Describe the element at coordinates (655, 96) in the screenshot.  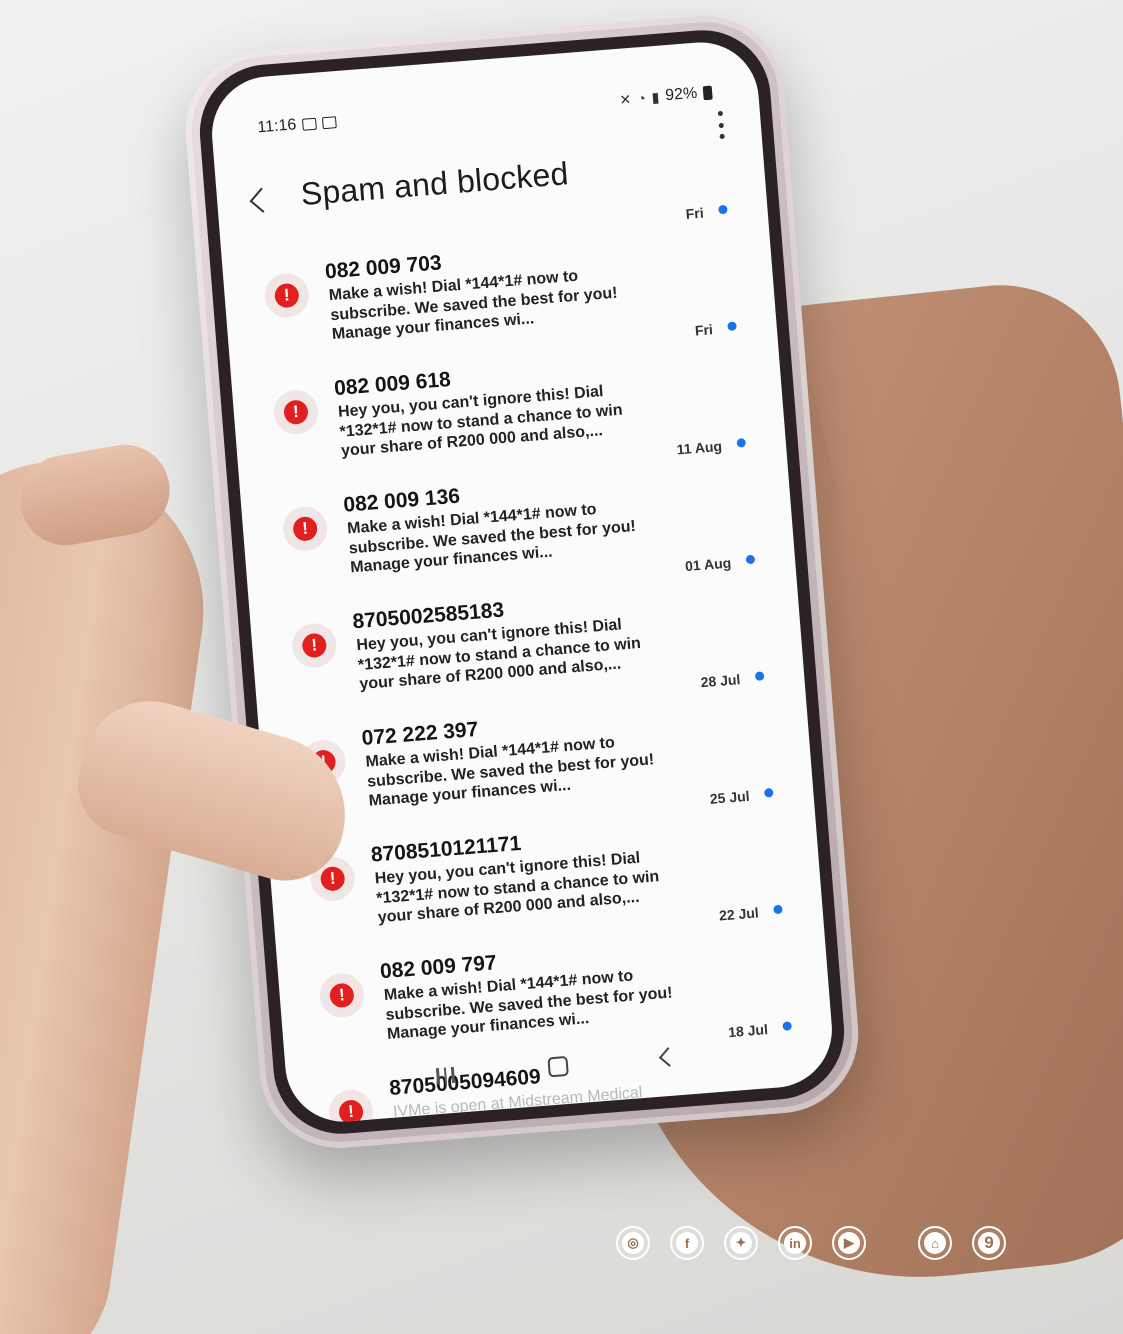
I see `signal-icon: ▮` at that location.